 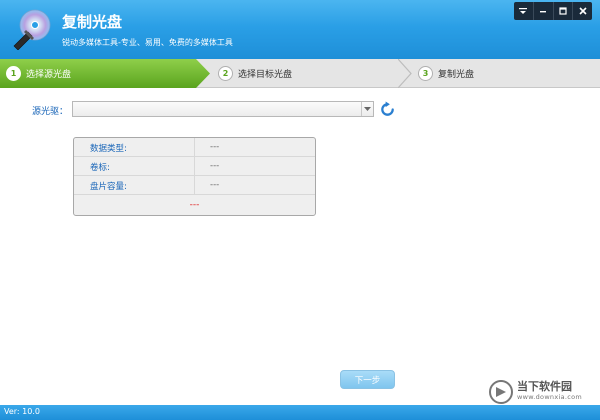 What do you see at coordinates (425, 73) in the screenshot?
I see `step-number: 3` at bounding box center [425, 73].